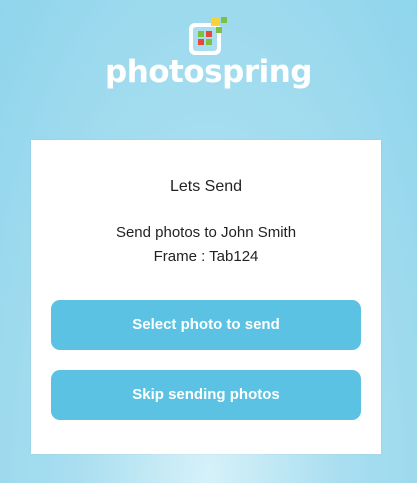 This screenshot has width=417, height=483. Describe the element at coordinates (206, 256) in the screenshot. I see `frame-text: Frame : Tab124` at that location.